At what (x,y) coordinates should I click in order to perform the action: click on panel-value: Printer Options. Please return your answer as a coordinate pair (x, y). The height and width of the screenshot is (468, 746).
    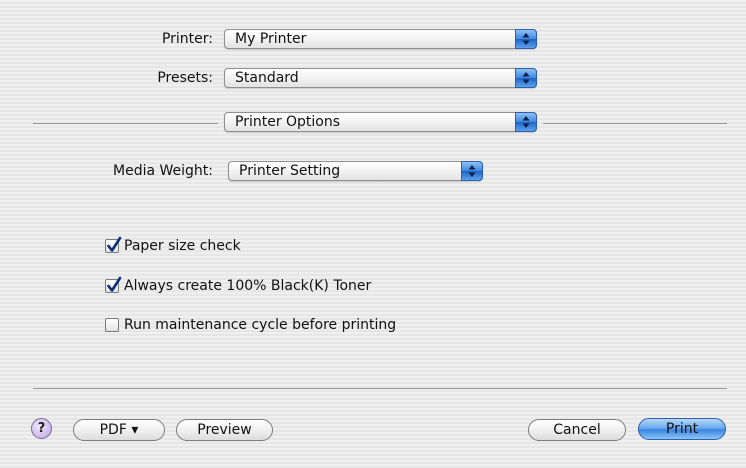
    Looking at the image, I should click on (288, 122).